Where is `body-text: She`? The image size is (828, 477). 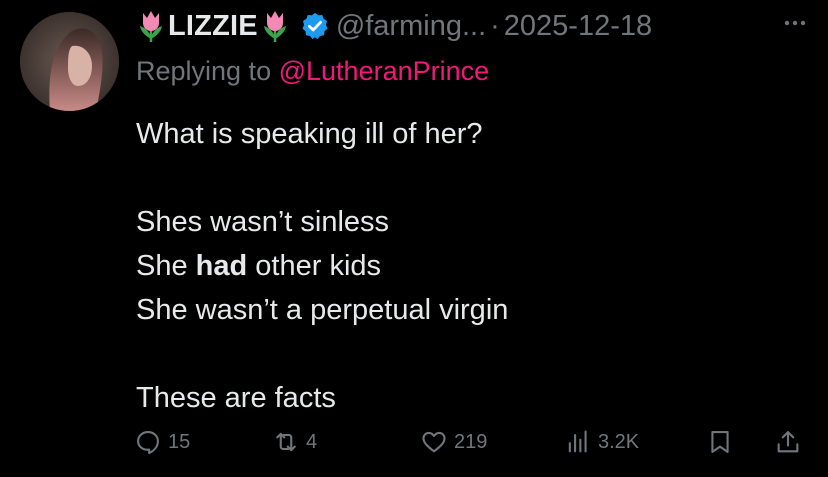
body-text: She is located at coordinates (166, 266).